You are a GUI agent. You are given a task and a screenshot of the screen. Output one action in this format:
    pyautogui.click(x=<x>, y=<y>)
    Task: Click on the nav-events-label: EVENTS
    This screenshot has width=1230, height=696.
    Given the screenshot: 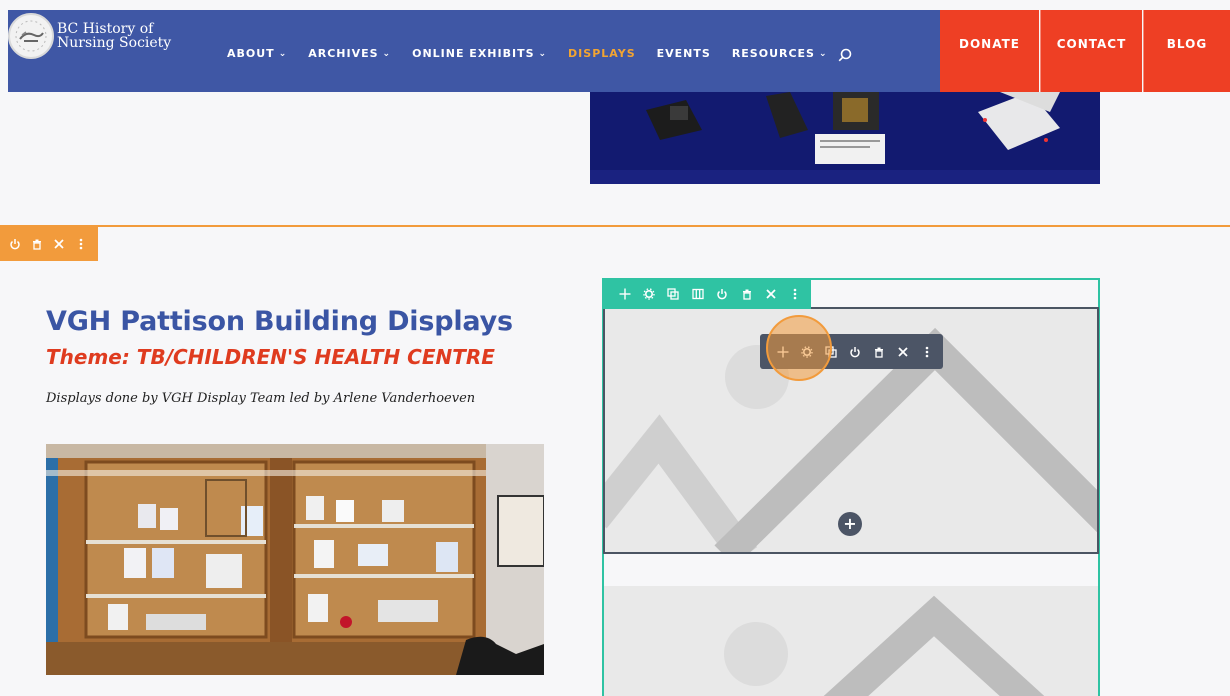 What is the action you would take?
    pyautogui.click(x=683, y=53)
    